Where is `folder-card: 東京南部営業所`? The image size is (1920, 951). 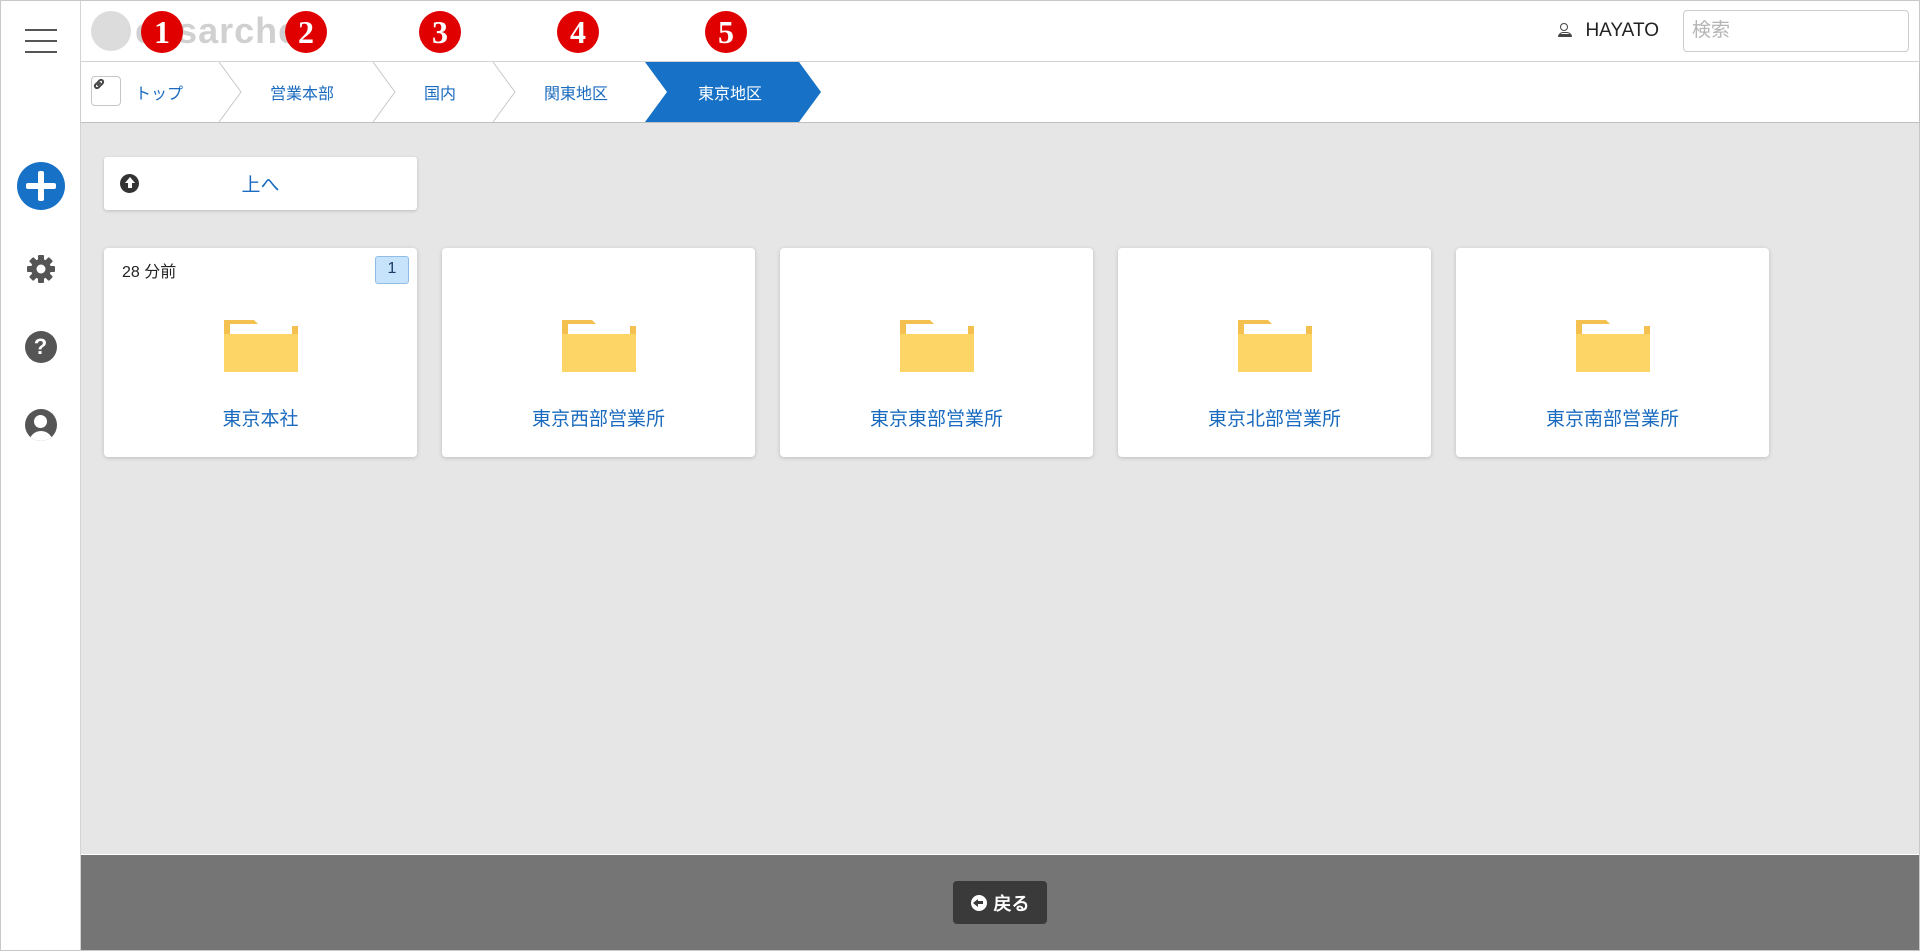
folder-card: 東京南部営業所 is located at coordinates (1612, 352).